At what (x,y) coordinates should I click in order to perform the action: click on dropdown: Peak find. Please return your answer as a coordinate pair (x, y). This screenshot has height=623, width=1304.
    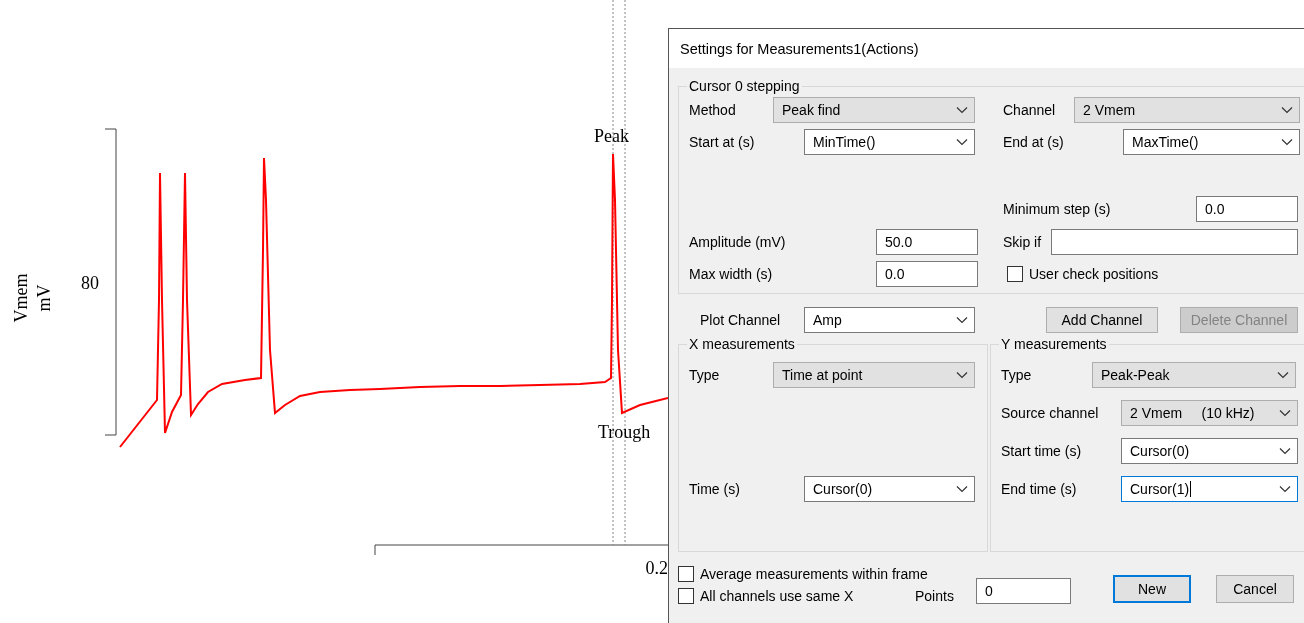
    Looking at the image, I should click on (874, 110).